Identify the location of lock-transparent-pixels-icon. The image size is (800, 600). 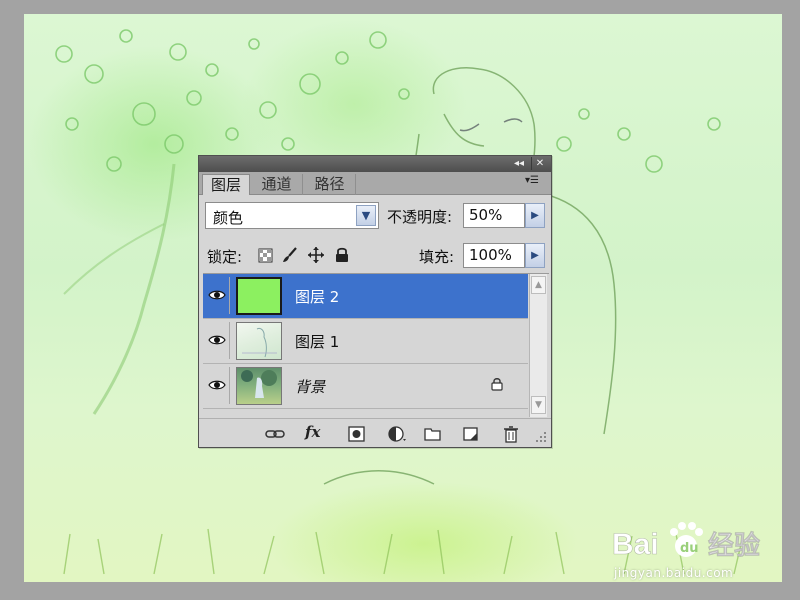
(266, 255).